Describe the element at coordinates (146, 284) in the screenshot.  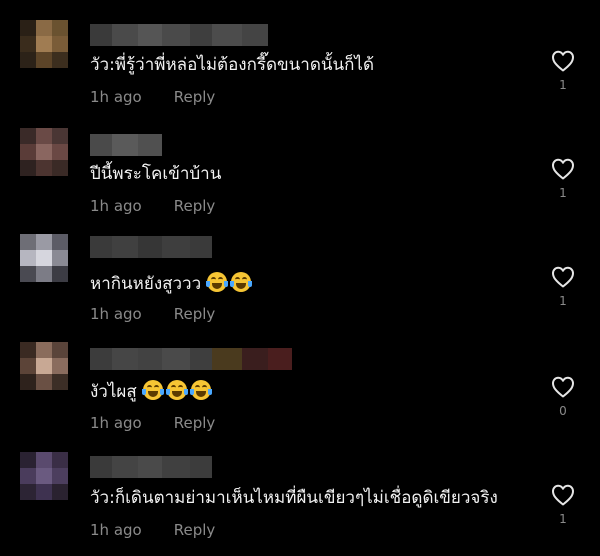
I see `comment-text-content: หากินหยังสูววว` at that location.